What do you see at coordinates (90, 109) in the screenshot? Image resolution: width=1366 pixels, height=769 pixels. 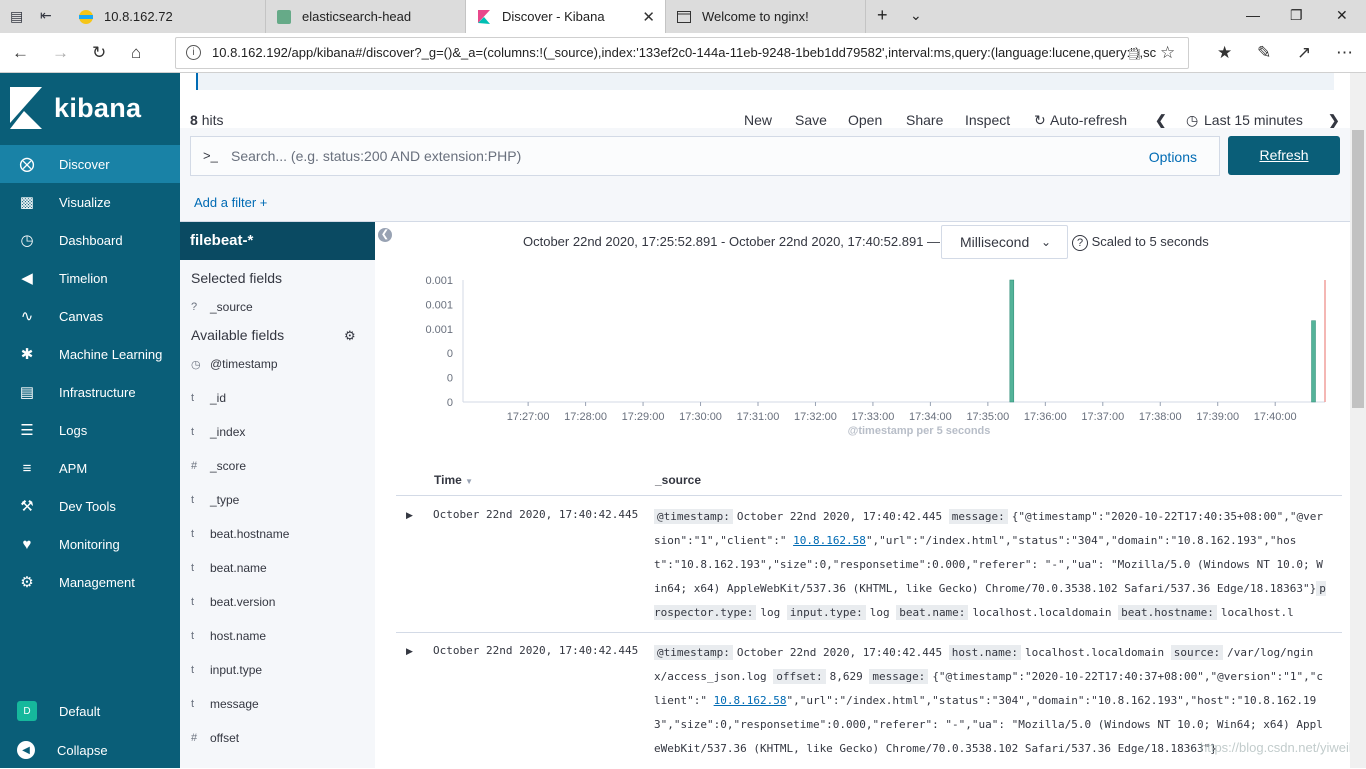 I see `kibana-logo: kibana` at bounding box center [90, 109].